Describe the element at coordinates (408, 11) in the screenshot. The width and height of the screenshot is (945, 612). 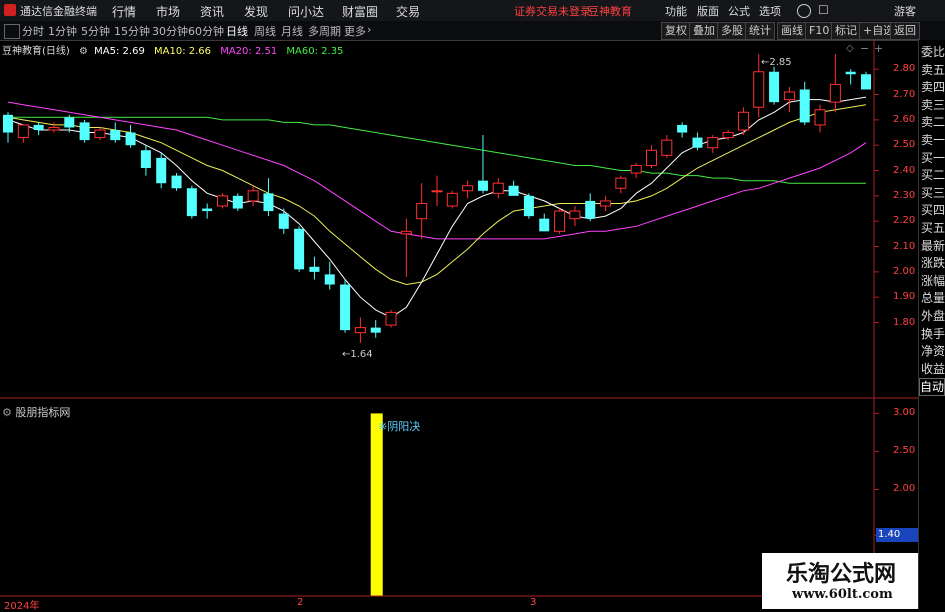
I see `menu-trade: 交易` at that location.